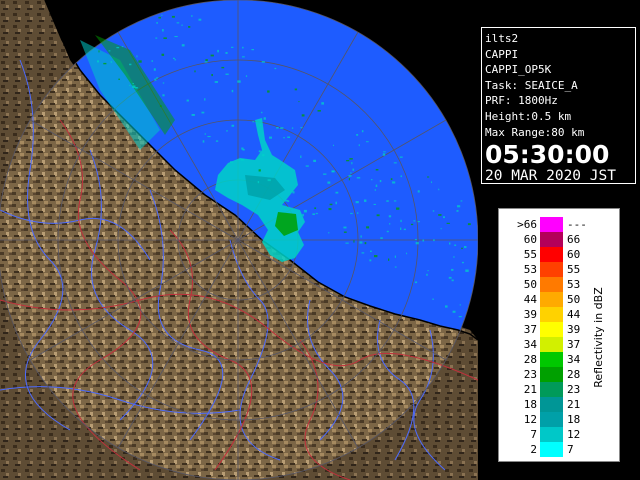 Image resolution: width=640 pixels, height=480 pixels. What do you see at coordinates (530, 419) in the screenshot?
I see `legend-lo-value: 12` at bounding box center [530, 419].